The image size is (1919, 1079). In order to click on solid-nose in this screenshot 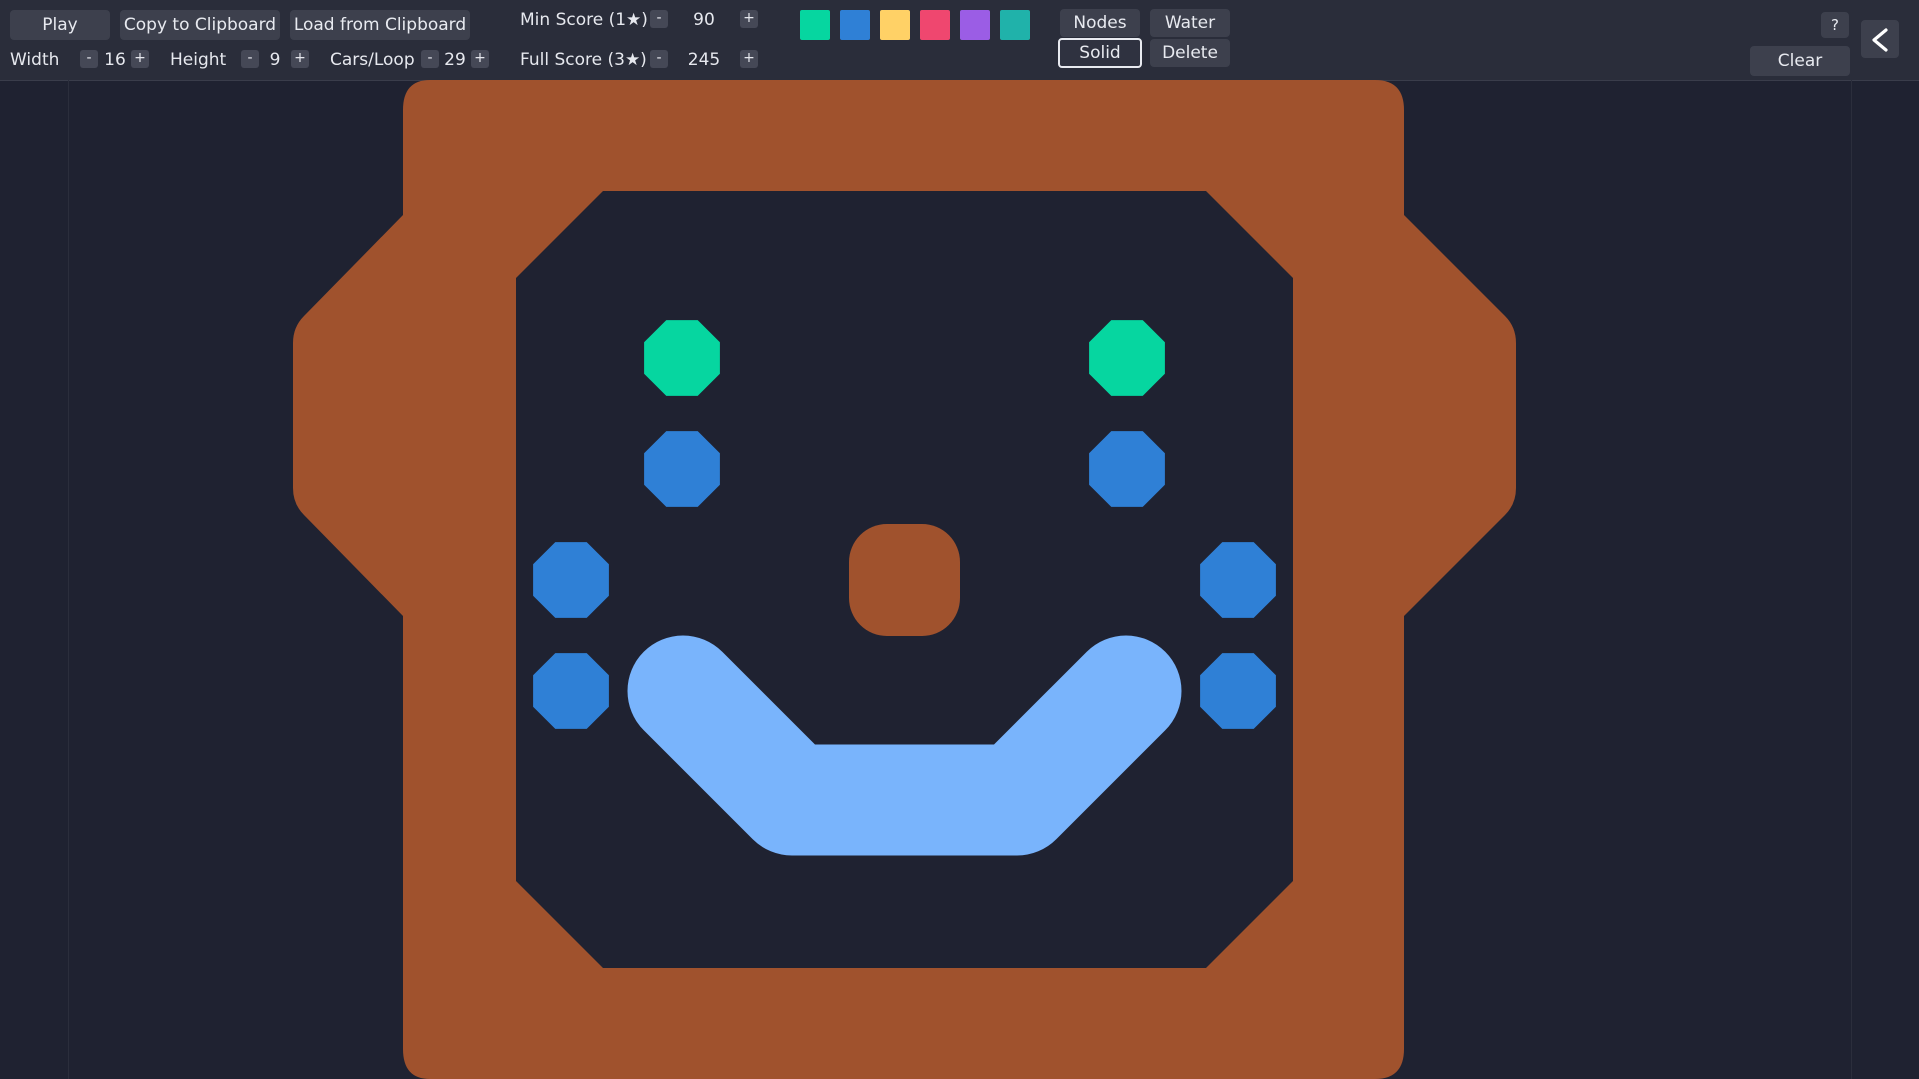, I will do `click(904, 580)`.